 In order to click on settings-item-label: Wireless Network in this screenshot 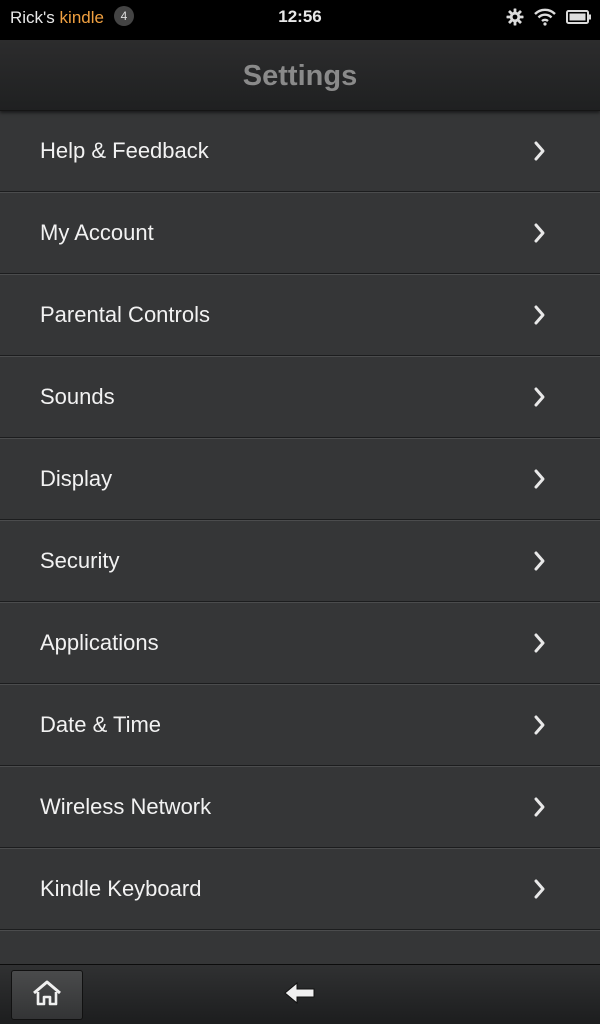, I will do `click(126, 806)`.